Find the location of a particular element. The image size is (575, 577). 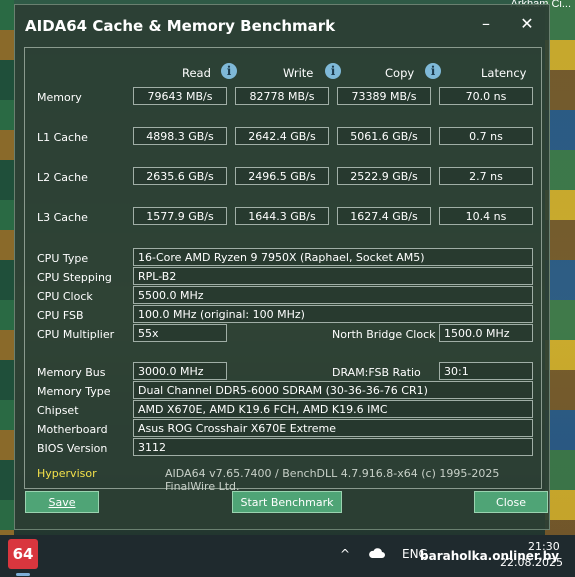

close-button-label: Close is located at coordinates (511, 502).